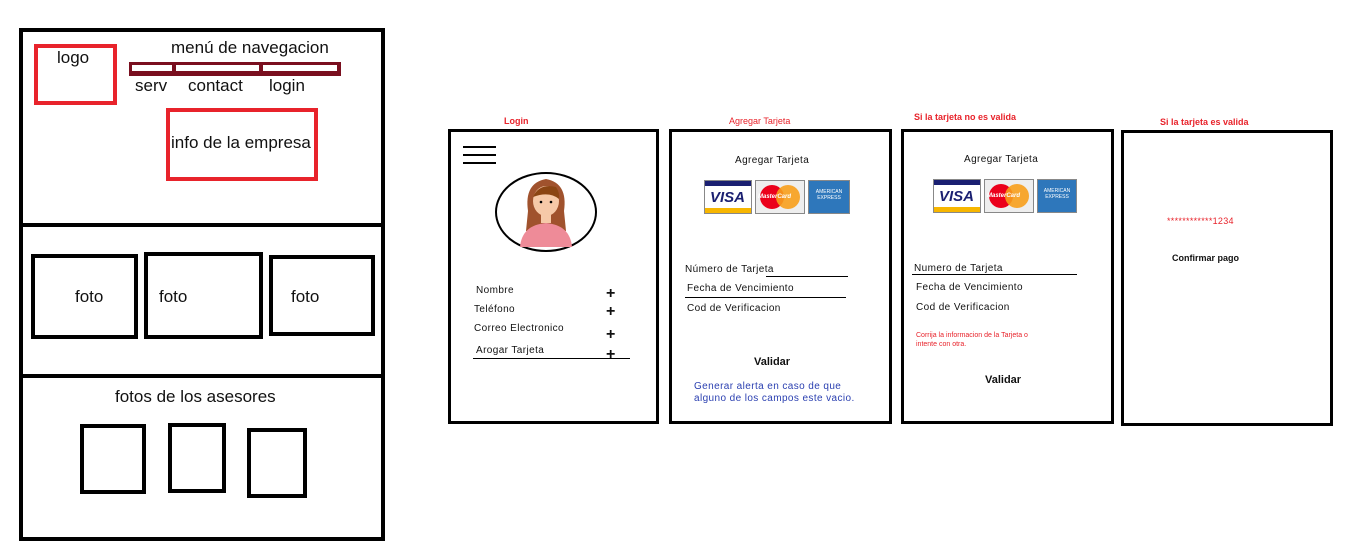 This screenshot has width=1360, height=559. What do you see at coordinates (510, 350) in the screenshot?
I see `login-field-add-card: Arogar Tarjeta` at bounding box center [510, 350].